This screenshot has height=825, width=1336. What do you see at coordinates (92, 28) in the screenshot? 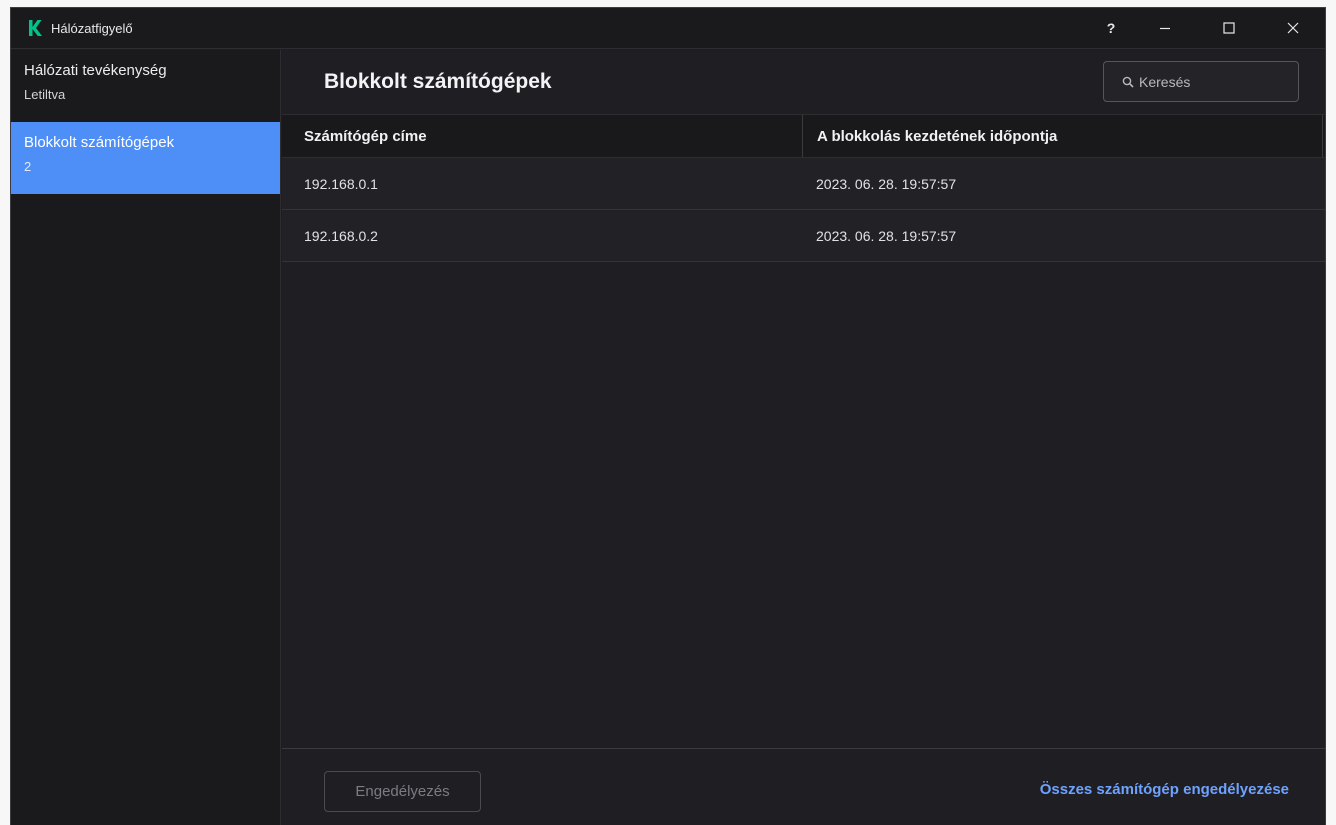
I see `window-title: Hálózatfigyelő` at bounding box center [92, 28].